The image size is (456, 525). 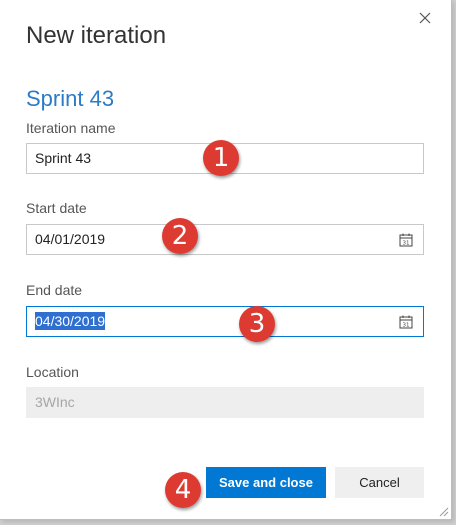 I want to click on end-date-value: 04/30/2019, so click(x=70, y=321).